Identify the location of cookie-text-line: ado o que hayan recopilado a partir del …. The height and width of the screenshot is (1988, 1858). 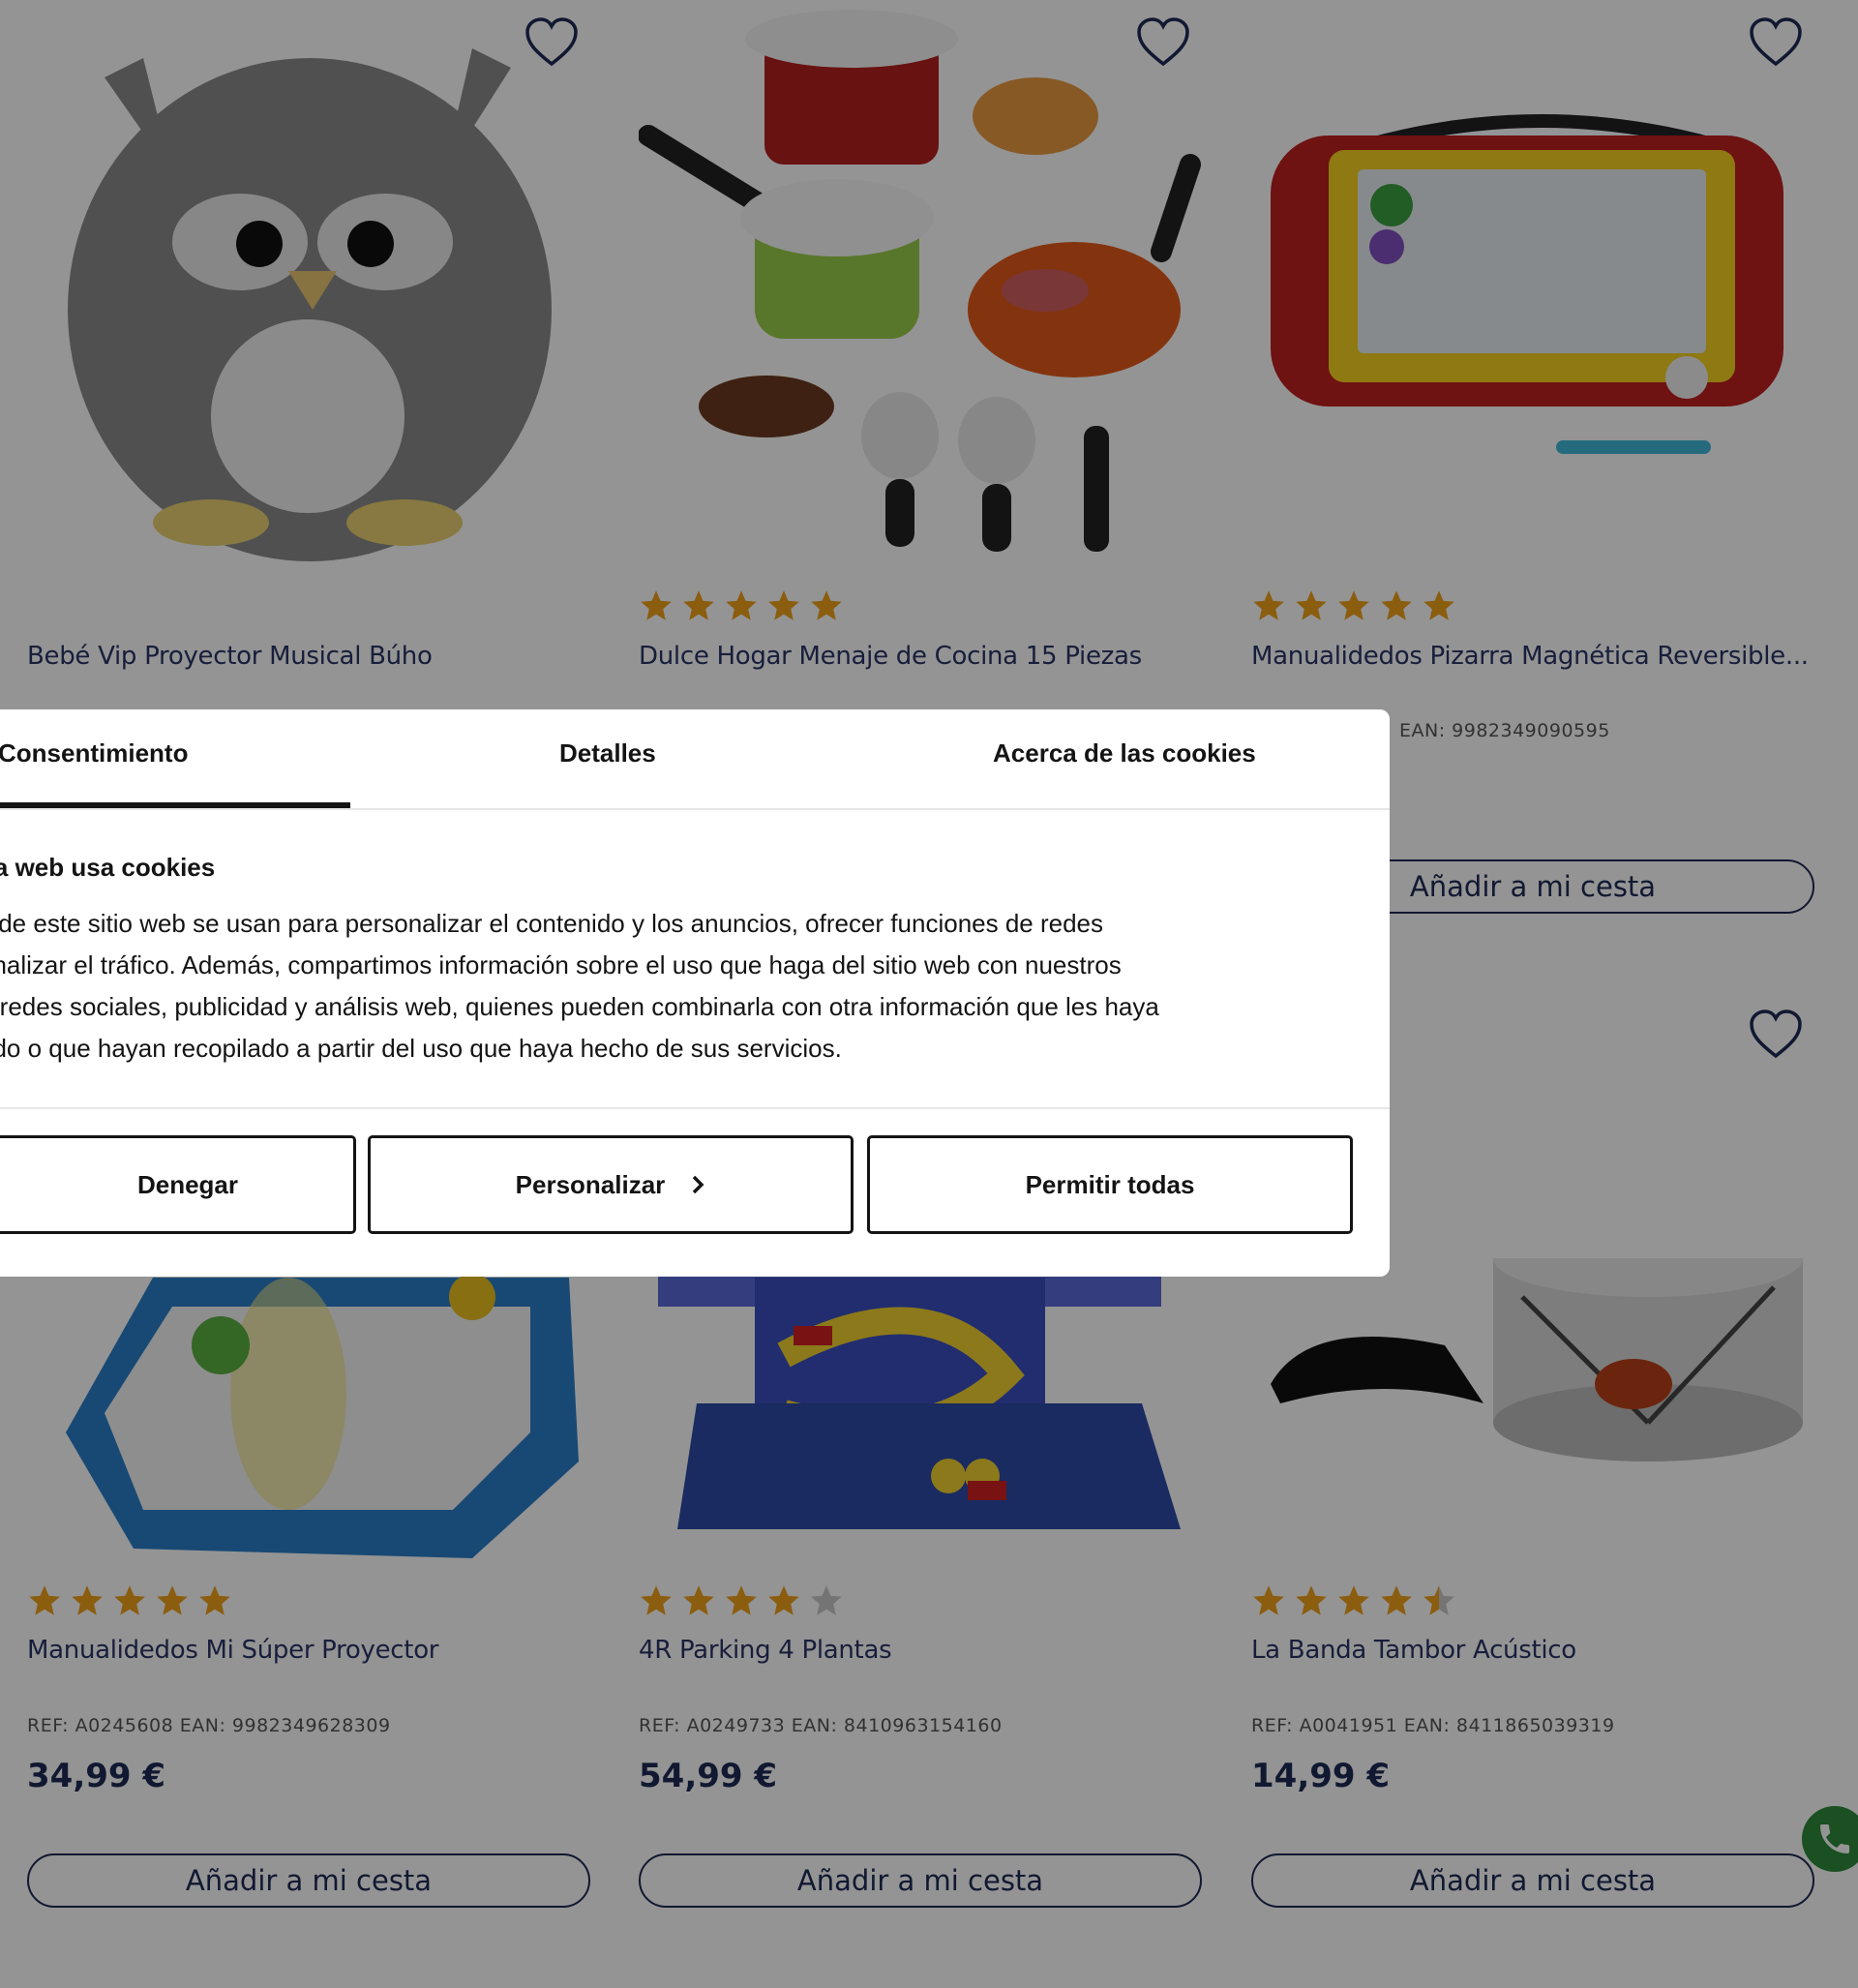
(421, 1048).